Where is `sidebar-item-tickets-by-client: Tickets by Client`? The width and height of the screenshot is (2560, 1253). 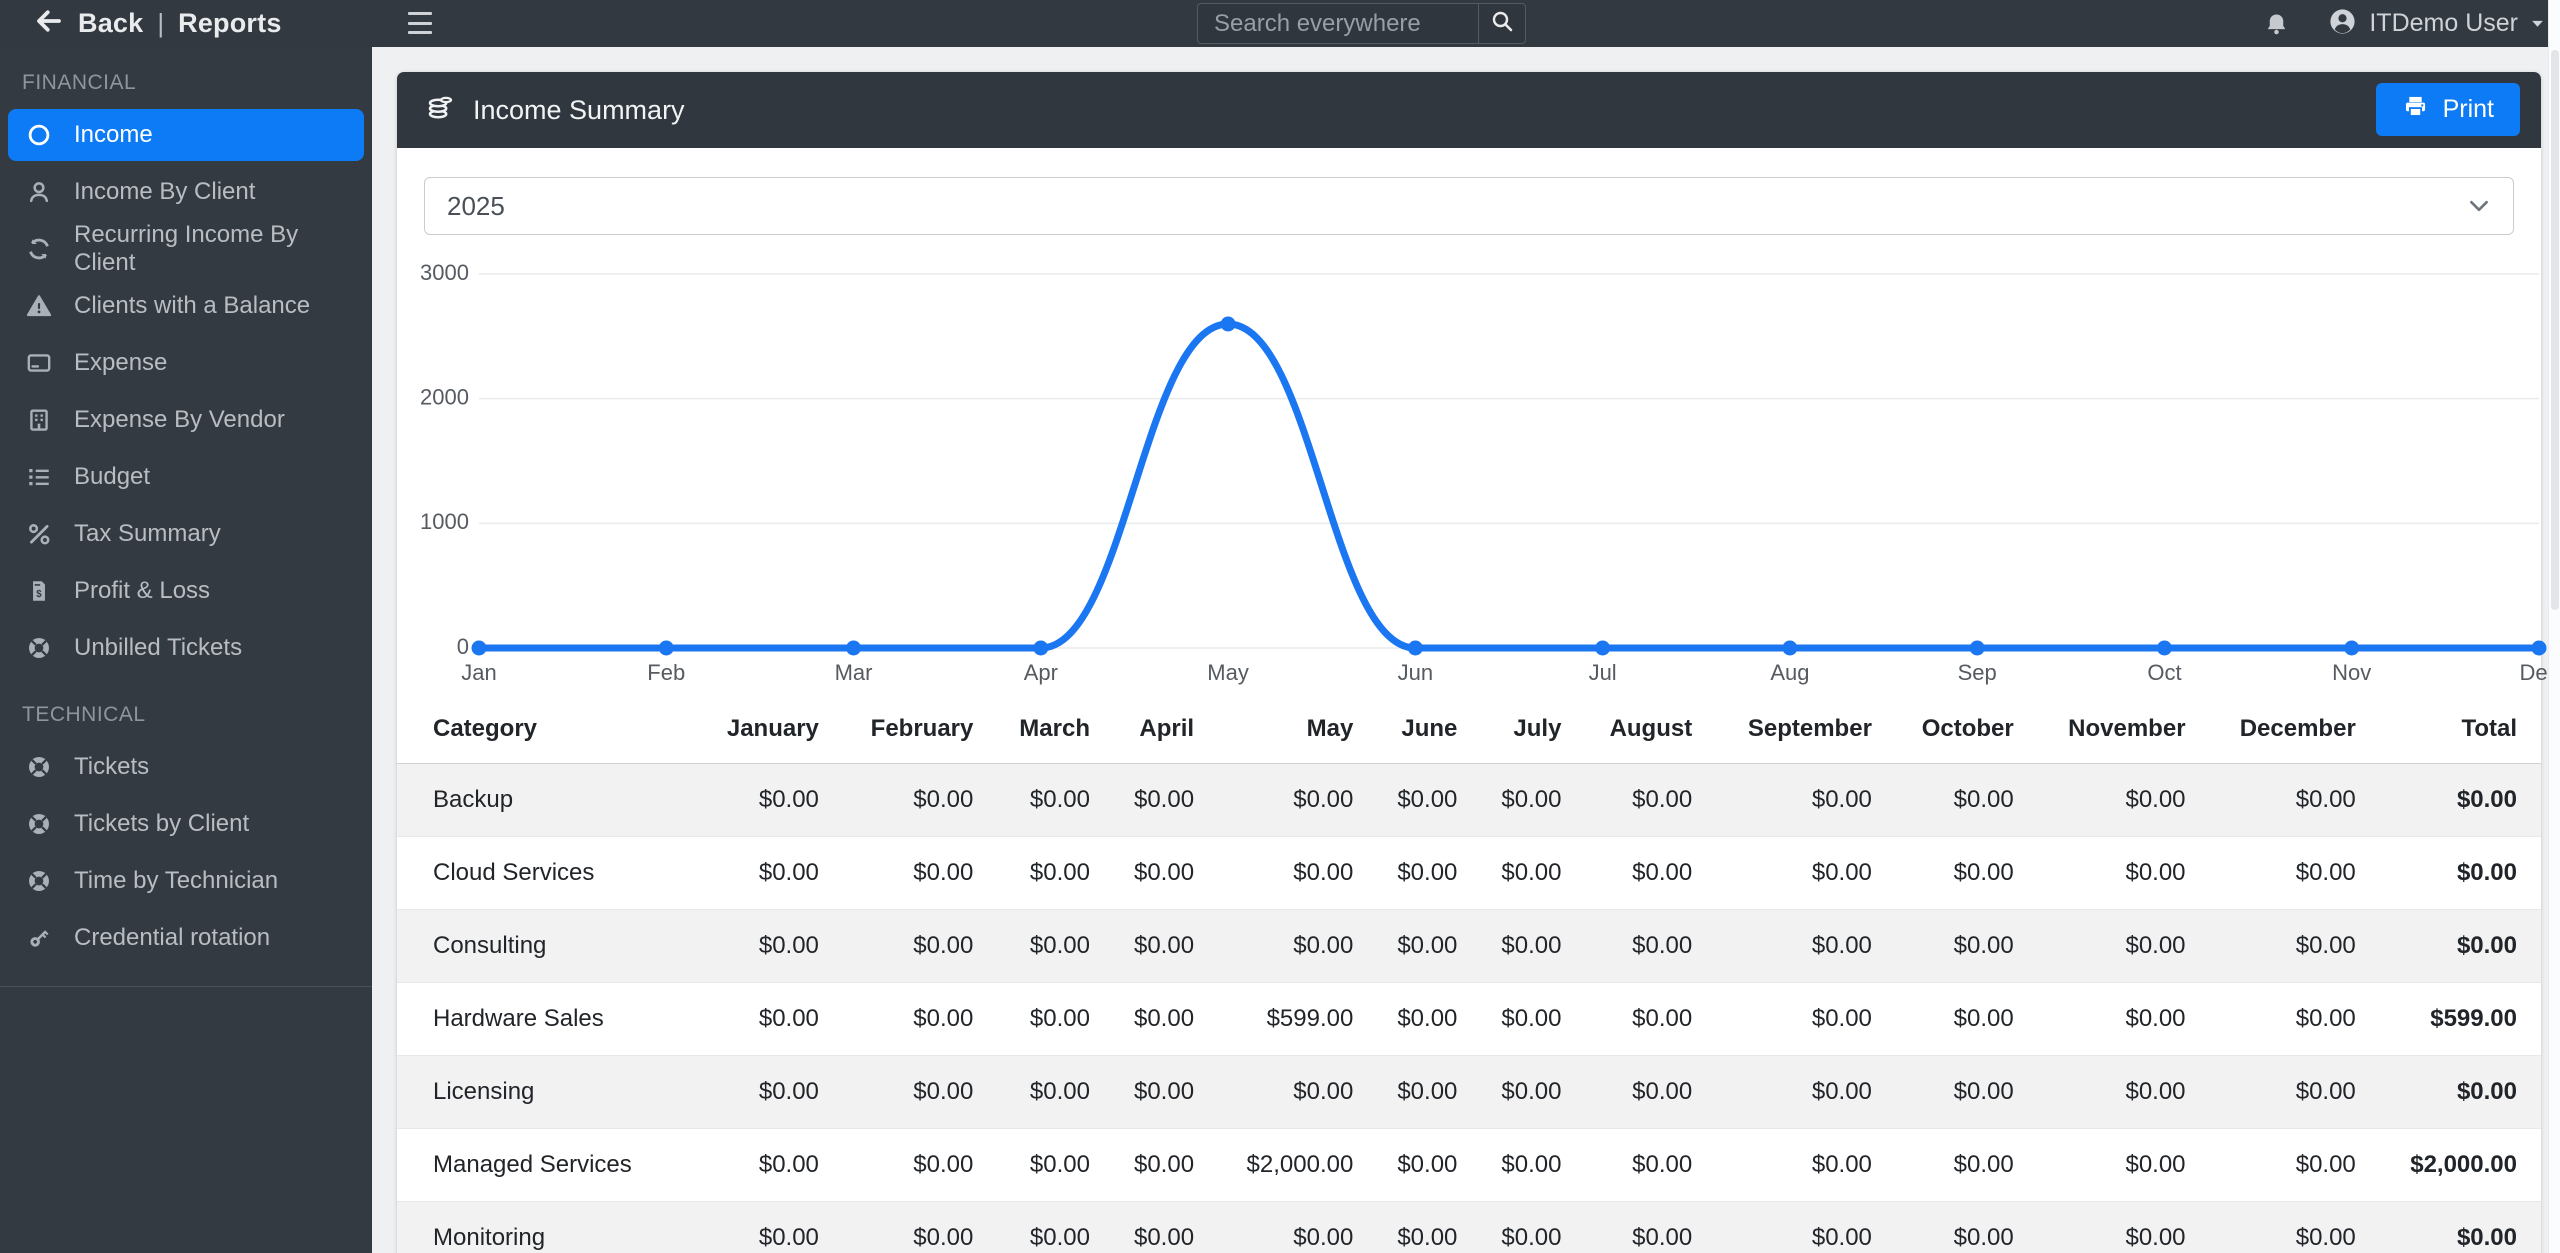
sidebar-item-tickets-by-client: Tickets by Client is located at coordinates (186, 824).